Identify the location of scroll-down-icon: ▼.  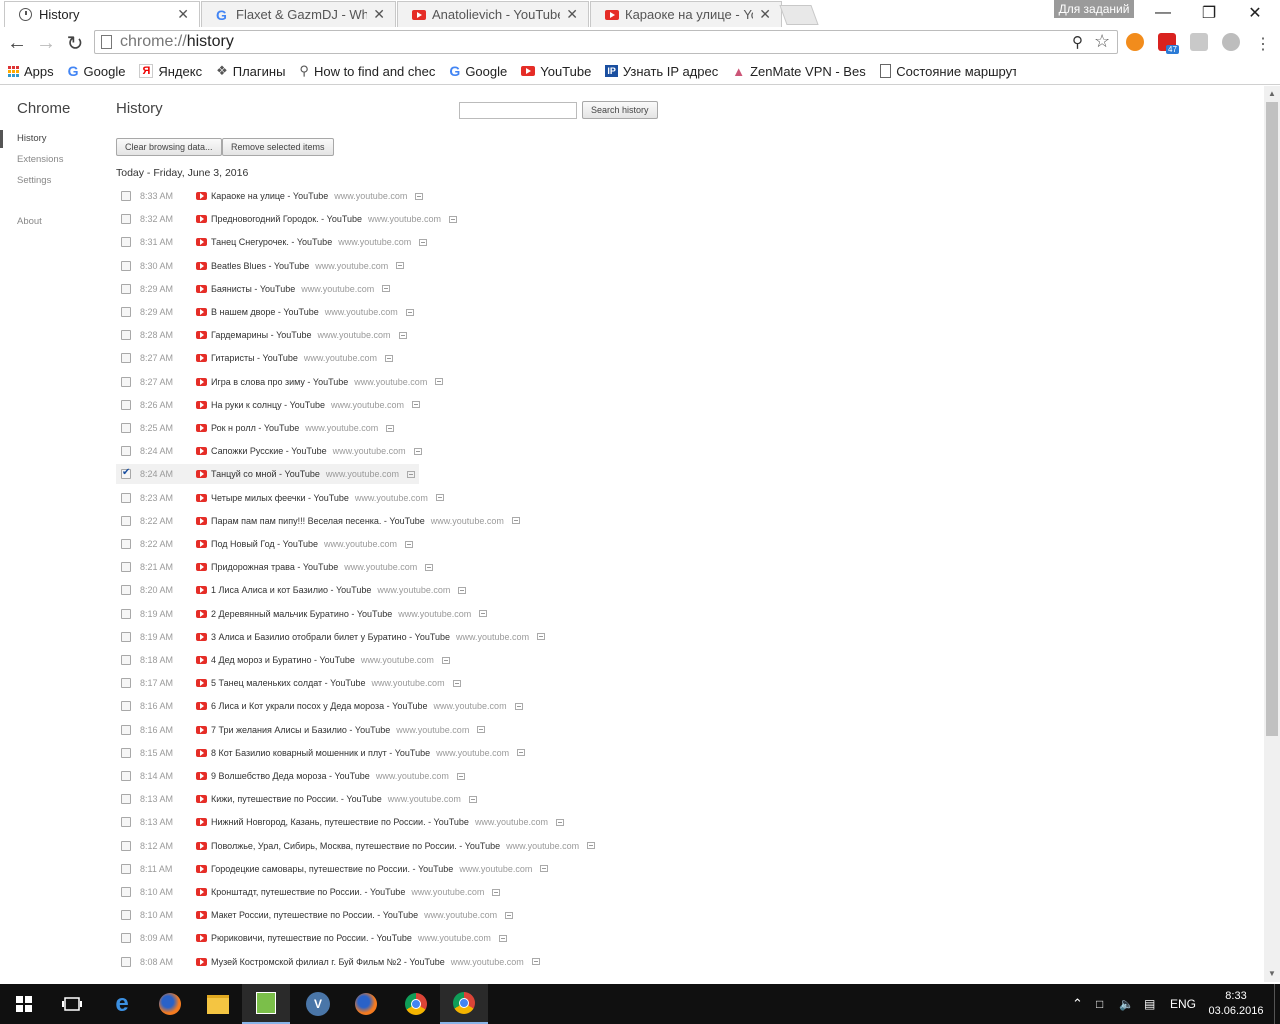
(1272, 974).